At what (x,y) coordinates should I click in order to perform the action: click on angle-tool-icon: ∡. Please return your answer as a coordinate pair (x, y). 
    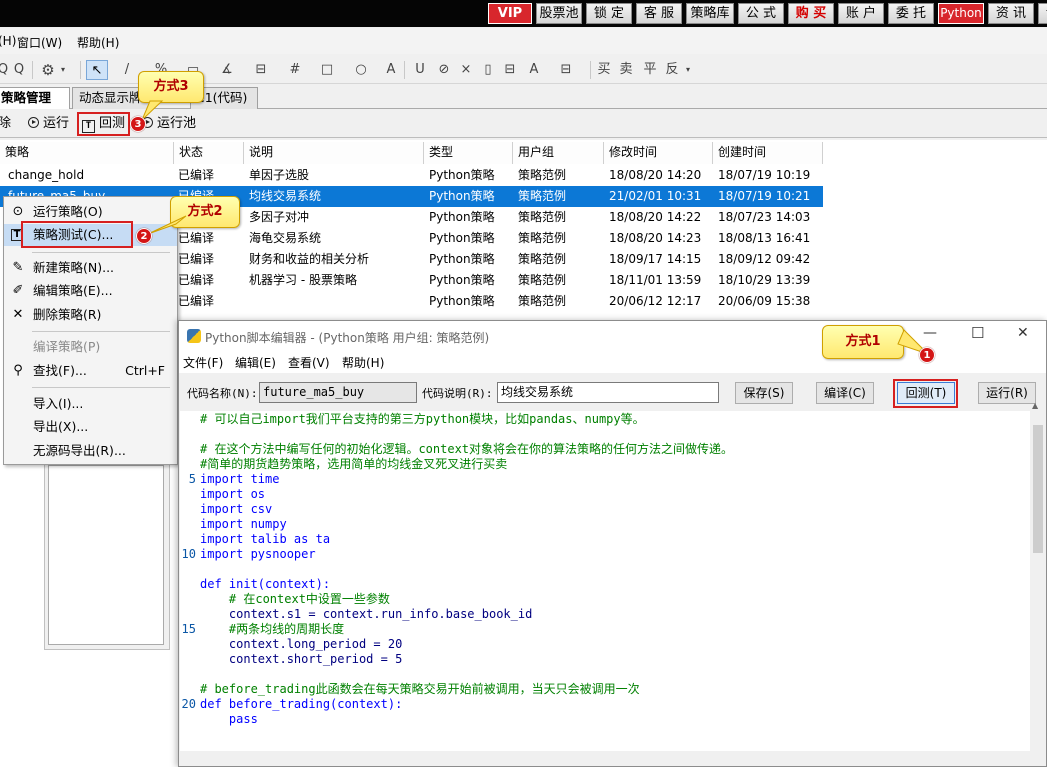
    Looking at the image, I should click on (227, 70).